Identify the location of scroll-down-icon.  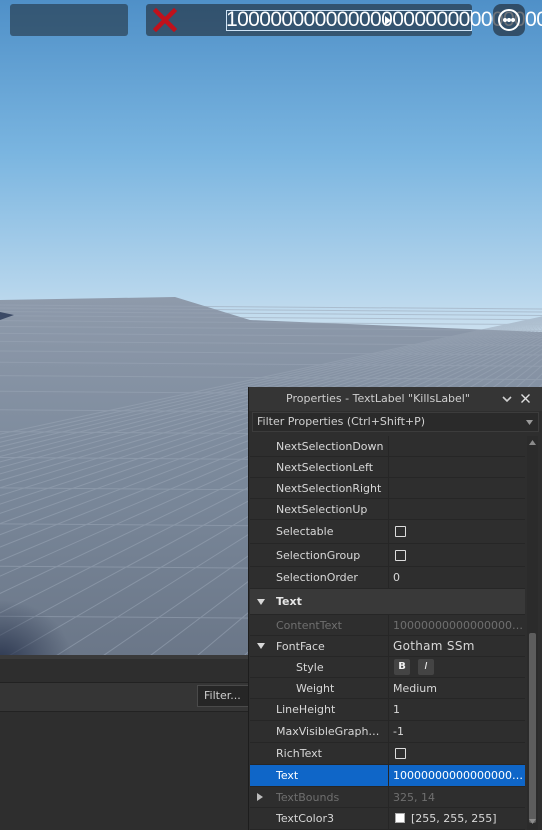
(532, 821).